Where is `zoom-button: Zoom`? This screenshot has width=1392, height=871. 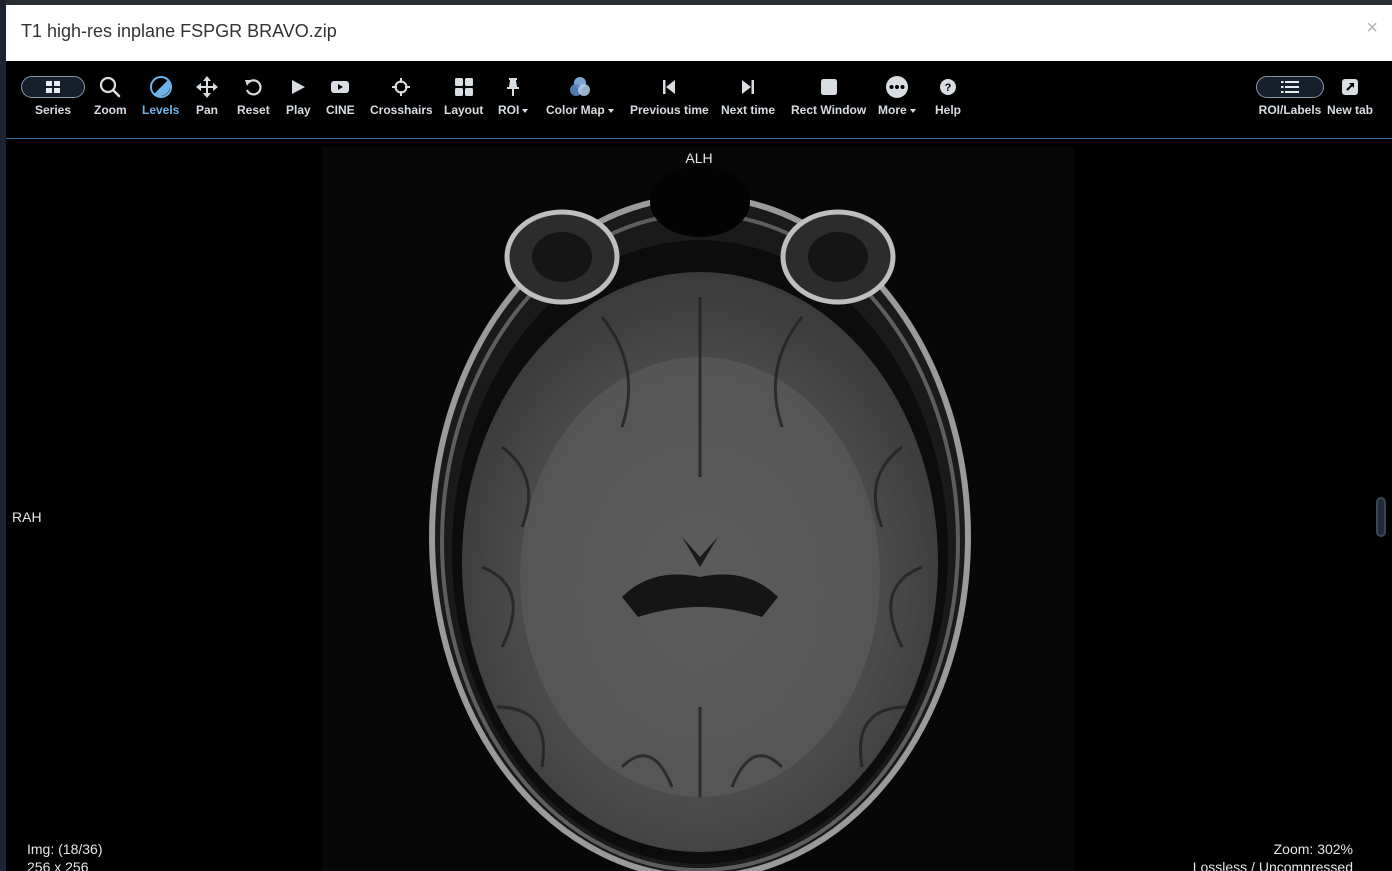 zoom-button: Zoom is located at coordinates (110, 96).